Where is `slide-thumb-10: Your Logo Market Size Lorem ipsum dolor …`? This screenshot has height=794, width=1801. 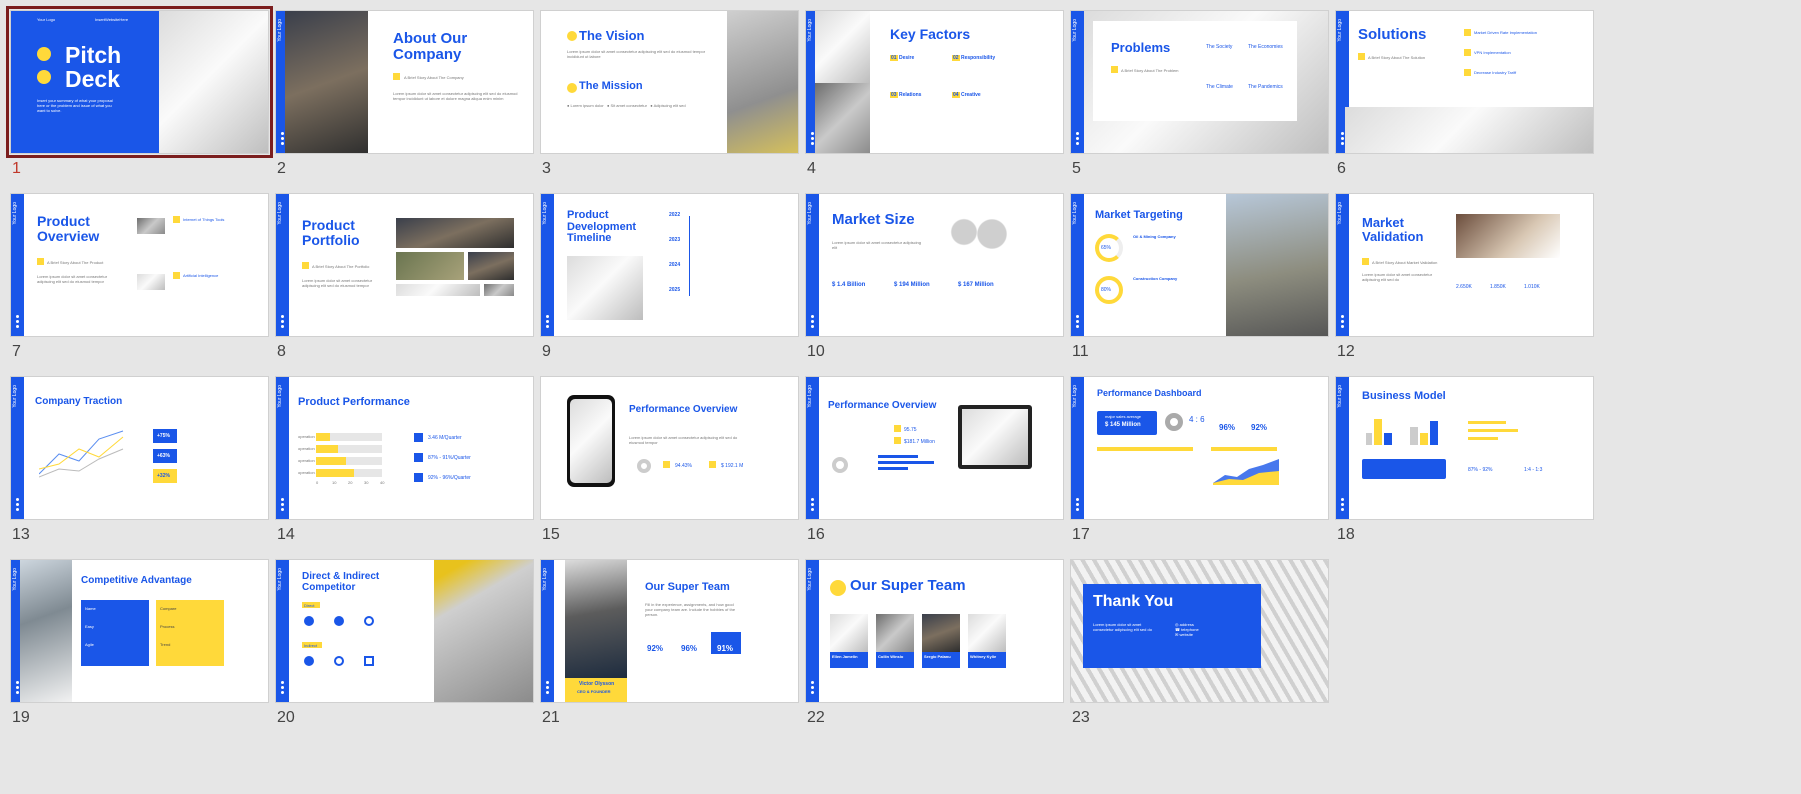 slide-thumb-10: Your Logo Market Size Lorem ipsum dolor … is located at coordinates (929, 271).